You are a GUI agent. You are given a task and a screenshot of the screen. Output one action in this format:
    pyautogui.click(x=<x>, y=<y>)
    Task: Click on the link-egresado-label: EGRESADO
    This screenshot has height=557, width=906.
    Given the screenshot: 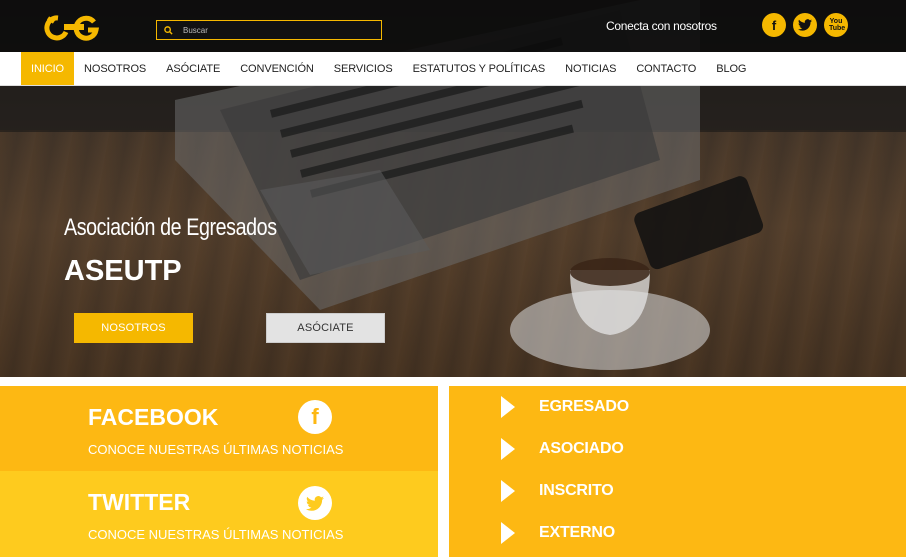 What is the action you would take?
    pyautogui.click(x=584, y=406)
    